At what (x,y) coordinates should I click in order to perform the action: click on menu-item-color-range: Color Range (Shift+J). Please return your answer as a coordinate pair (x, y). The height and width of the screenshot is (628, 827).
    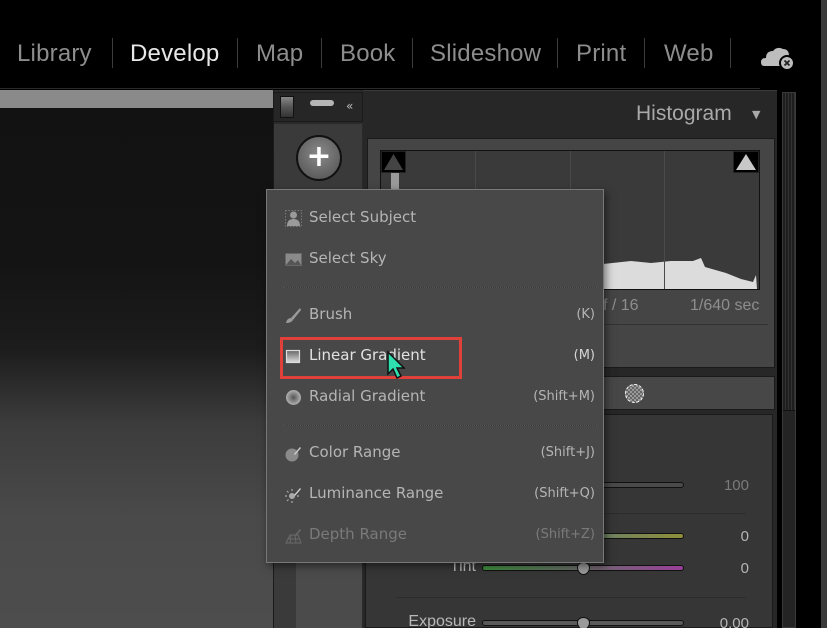
    Looking at the image, I should click on (435, 453).